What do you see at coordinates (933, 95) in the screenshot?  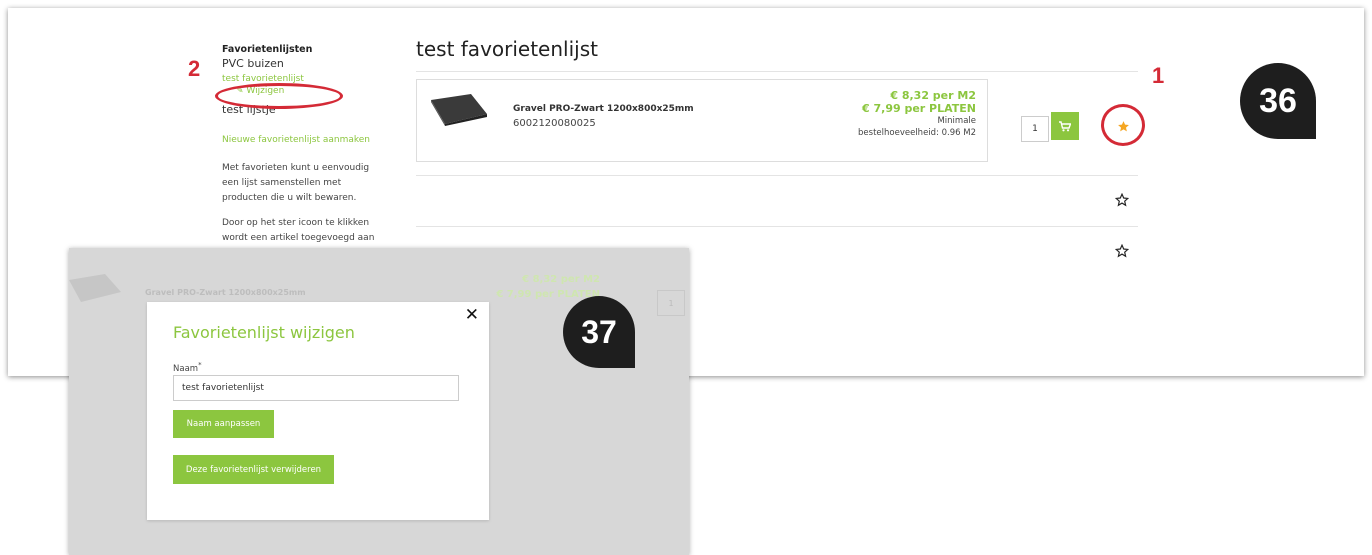 I see `price-per-m2: € 8,32 per M2` at bounding box center [933, 95].